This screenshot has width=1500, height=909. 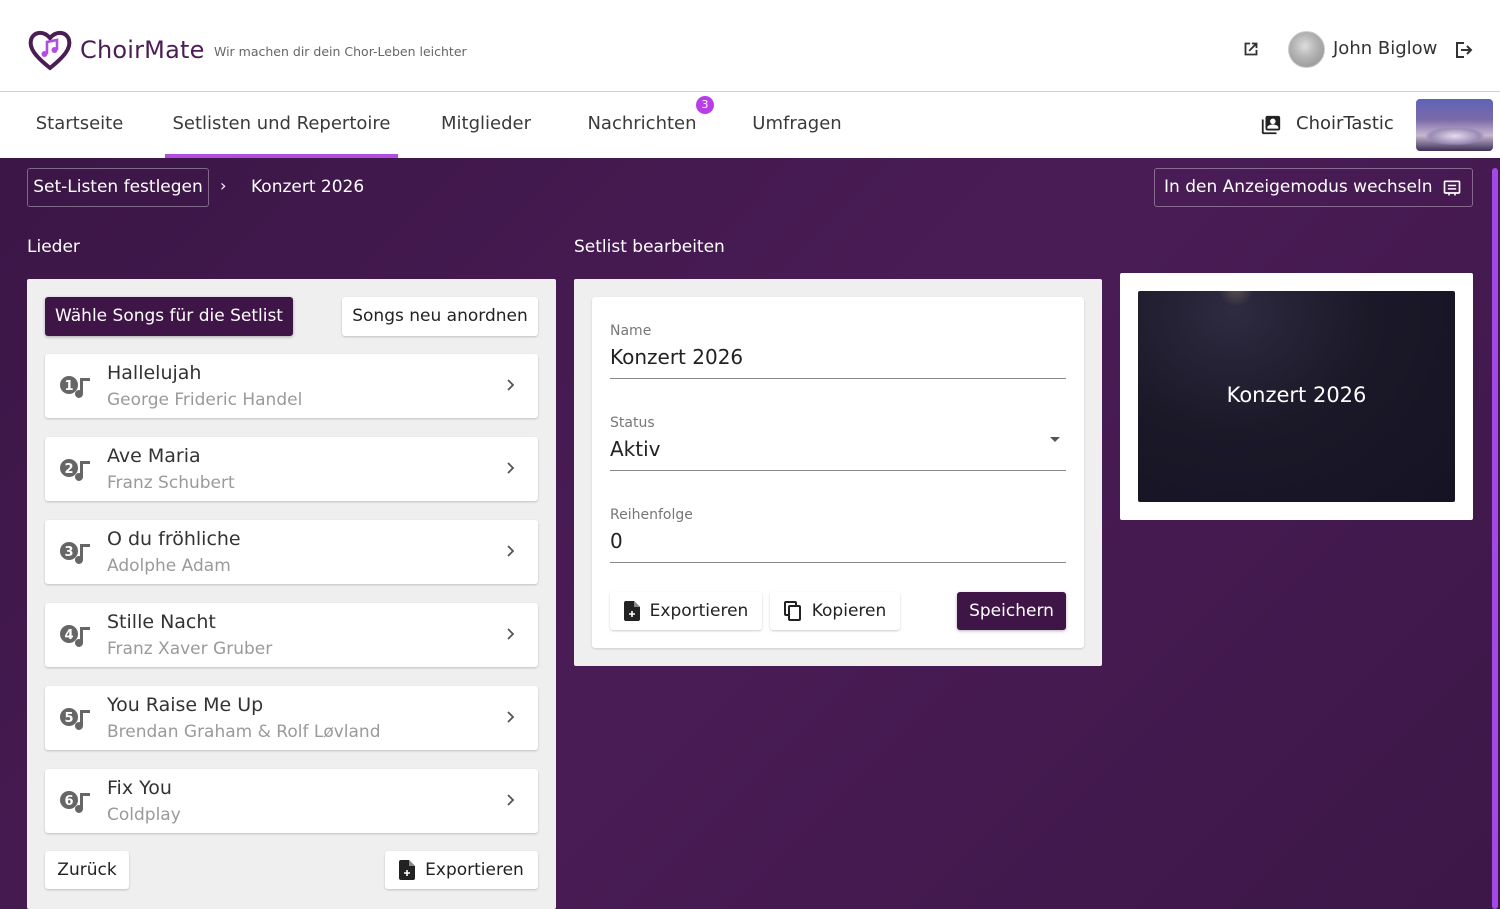 I want to click on order-label: Reihenfolge, so click(x=651, y=515).